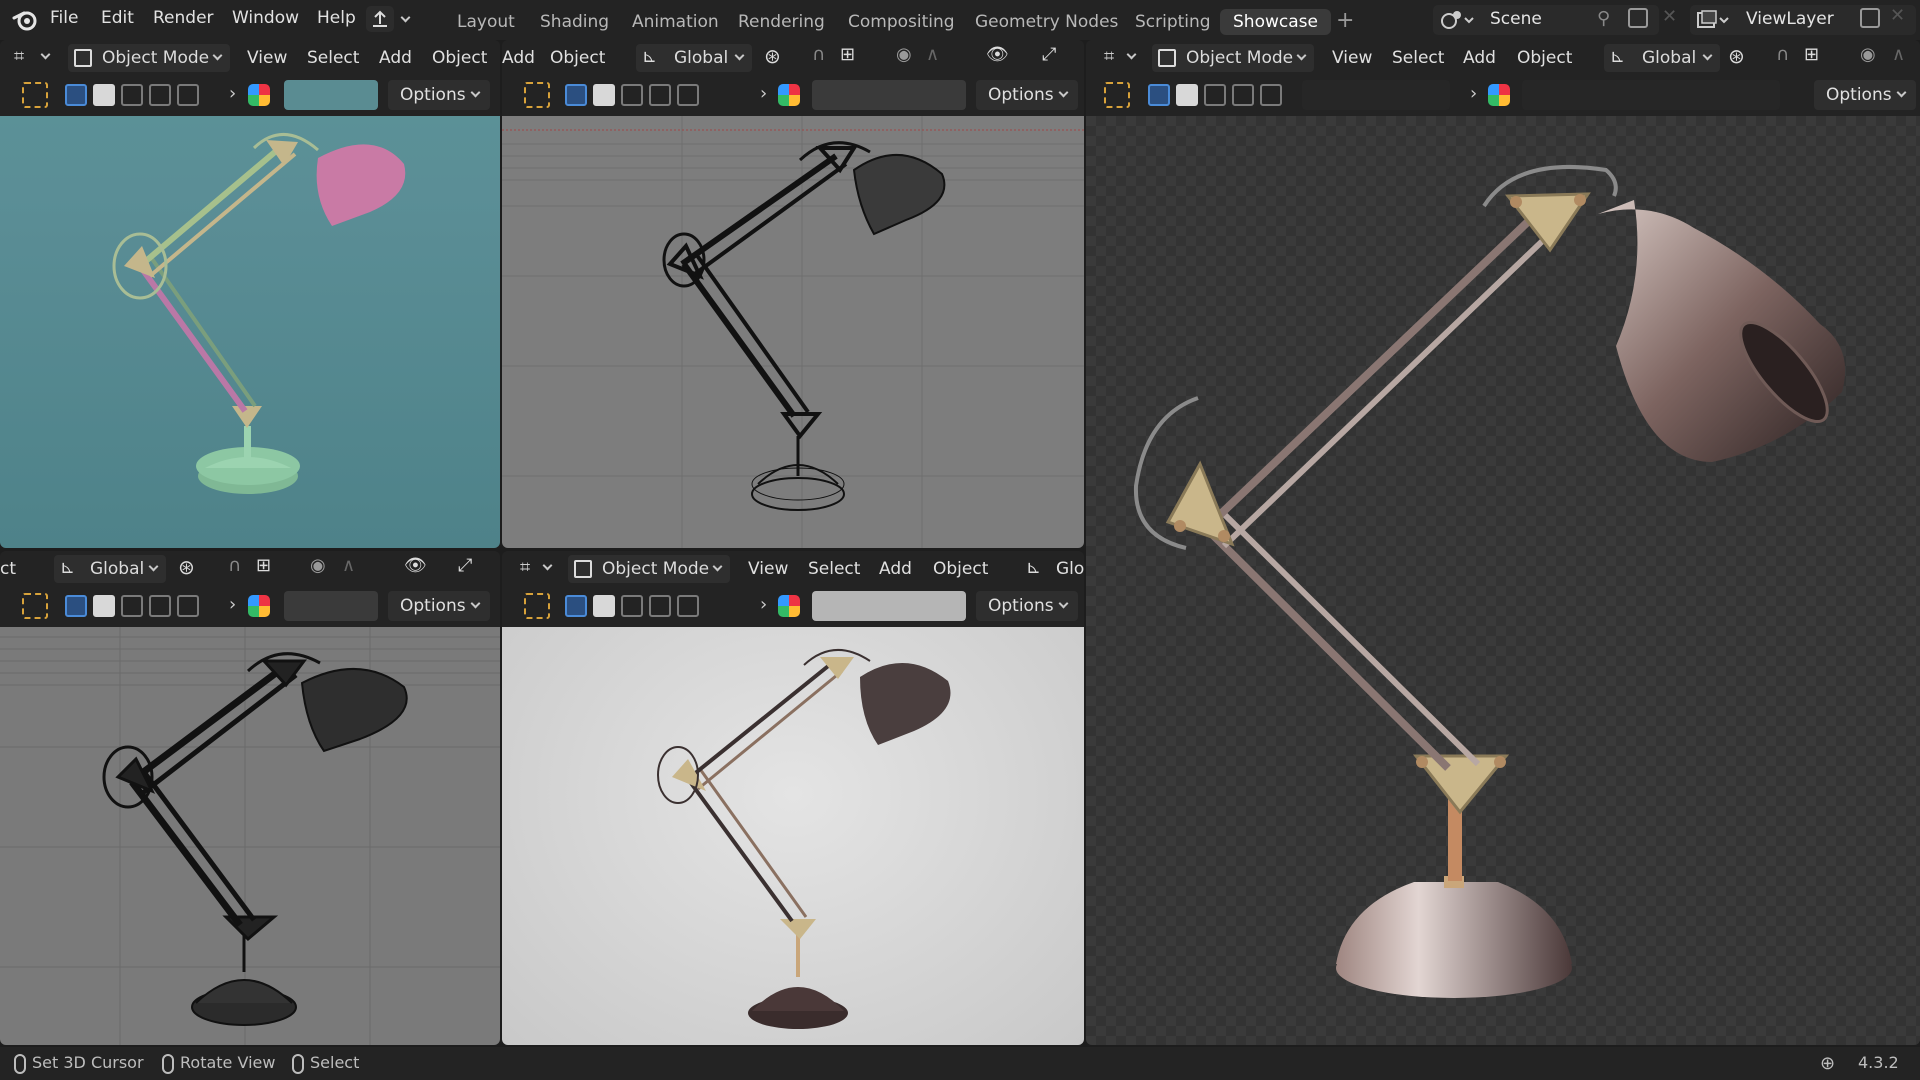  I want to click on new-scene-icon, so click(1638, 18).